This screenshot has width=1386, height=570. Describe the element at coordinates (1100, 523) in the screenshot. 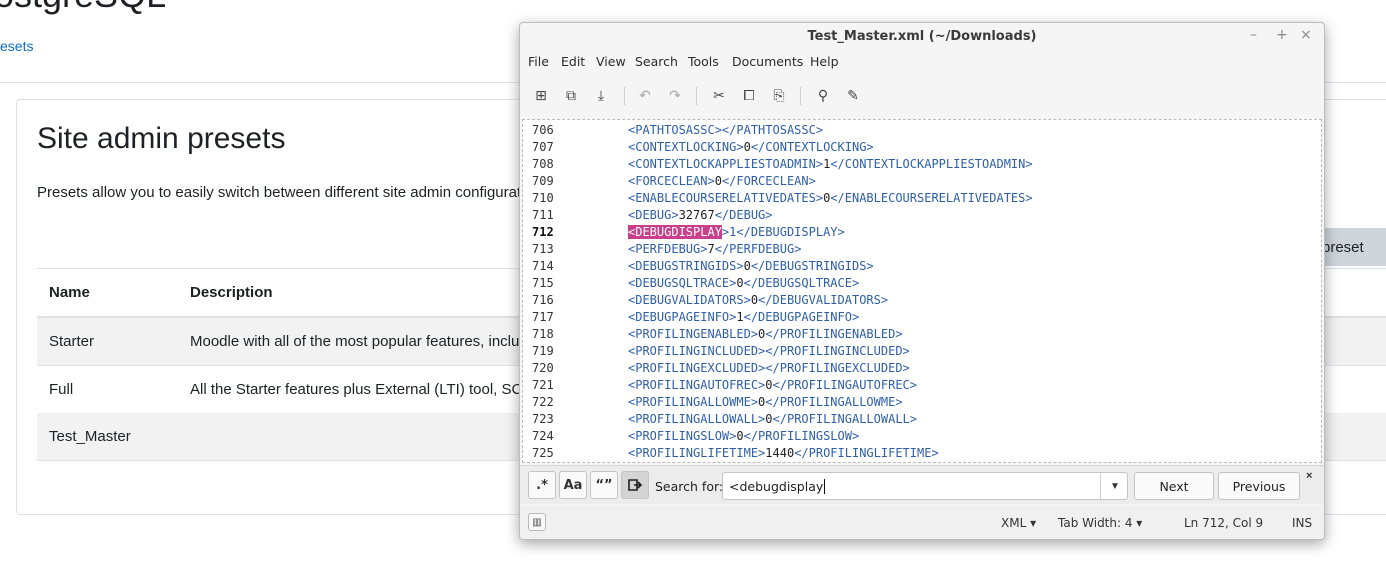

I see `tab-width-selector: Tab Width: 4 ▾` at that location.